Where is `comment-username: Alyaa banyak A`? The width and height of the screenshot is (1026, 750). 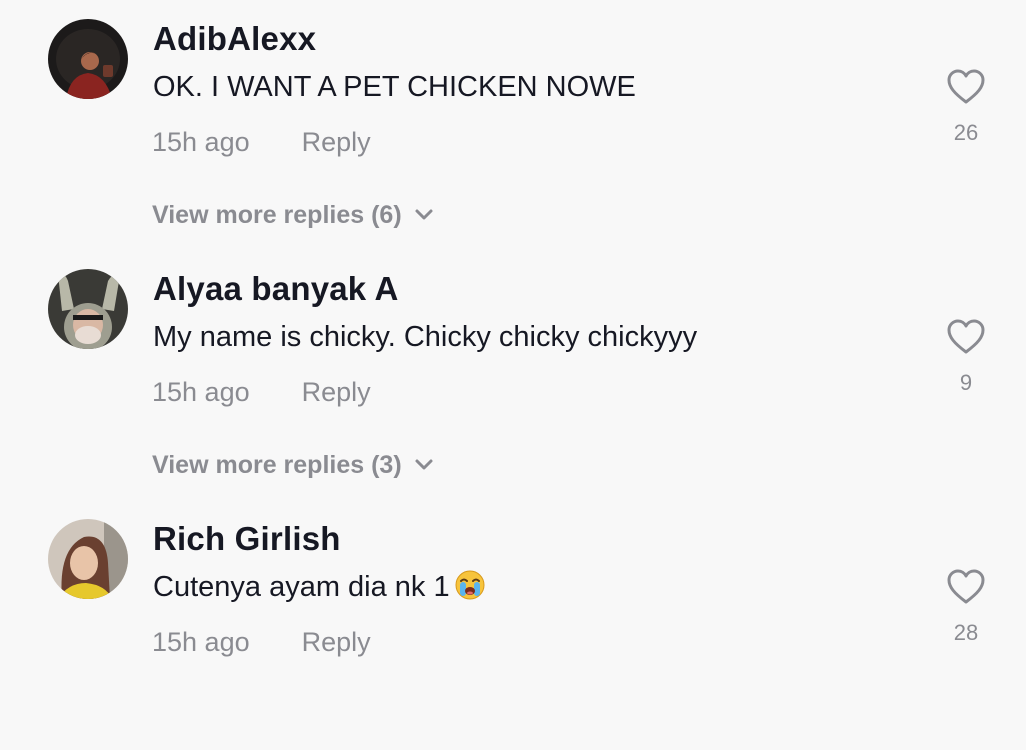 comment-username: Alyaa banyak A is located at coordinates (276, 289).